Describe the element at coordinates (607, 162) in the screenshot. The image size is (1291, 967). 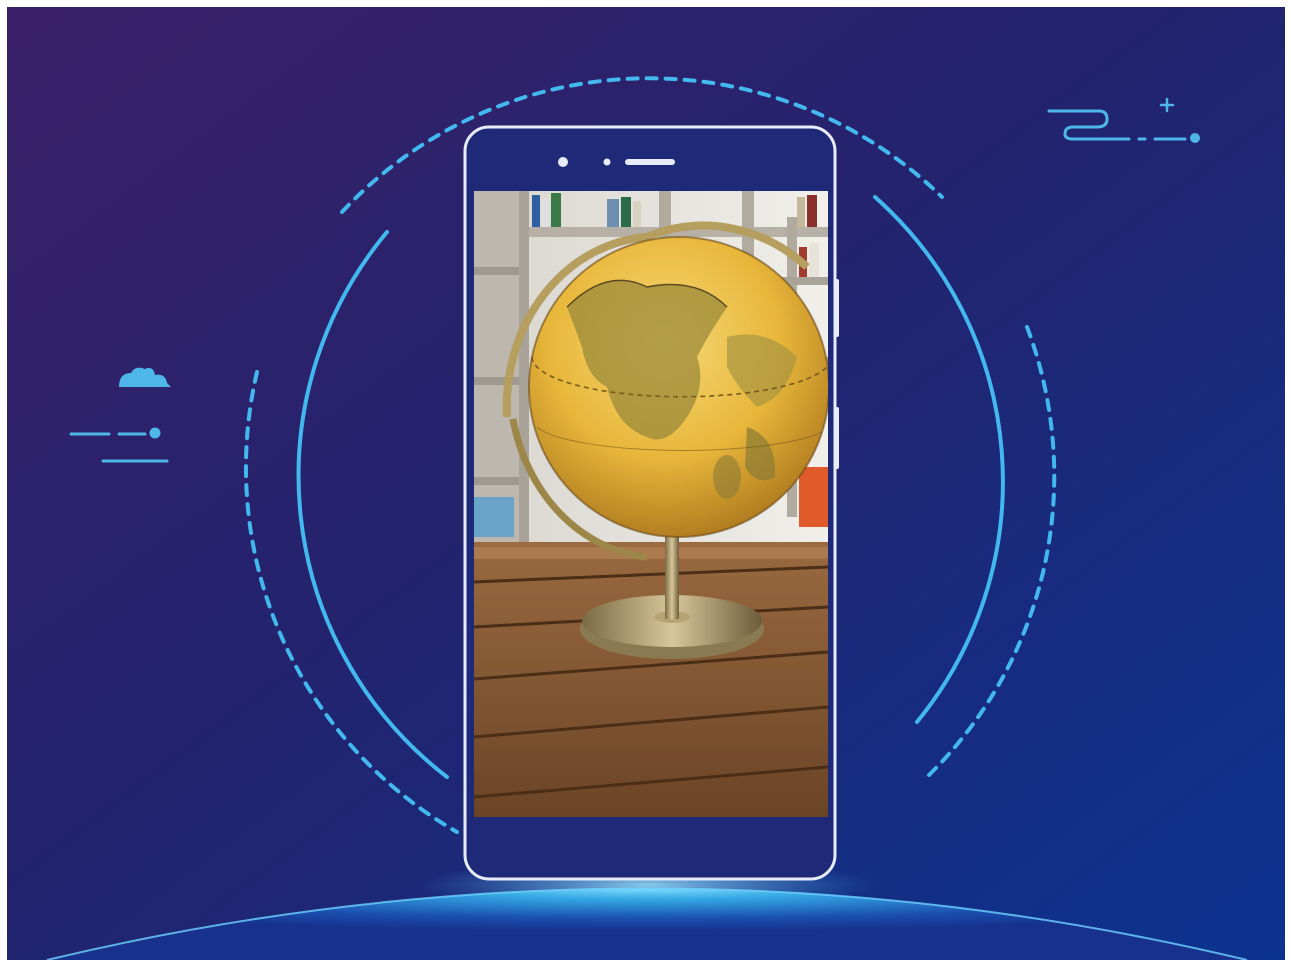
I see `phone-sensor` at that location.